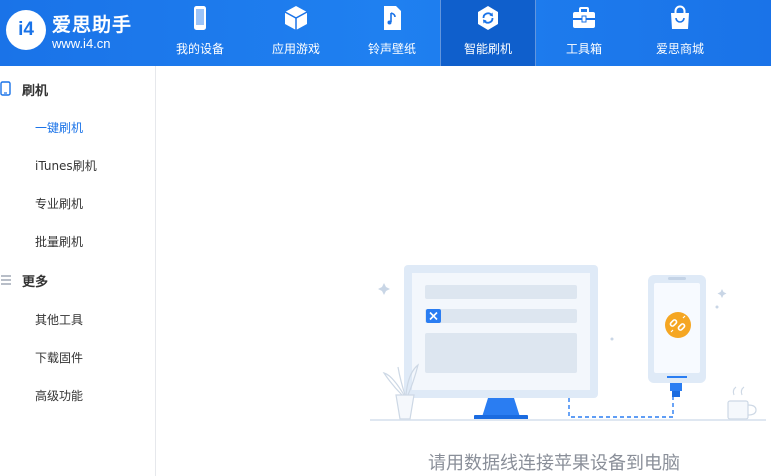 Image resolution: width=771 pixels, height=476 pixels. I want to click on nav-label: 工具箱, so click(583, 49).